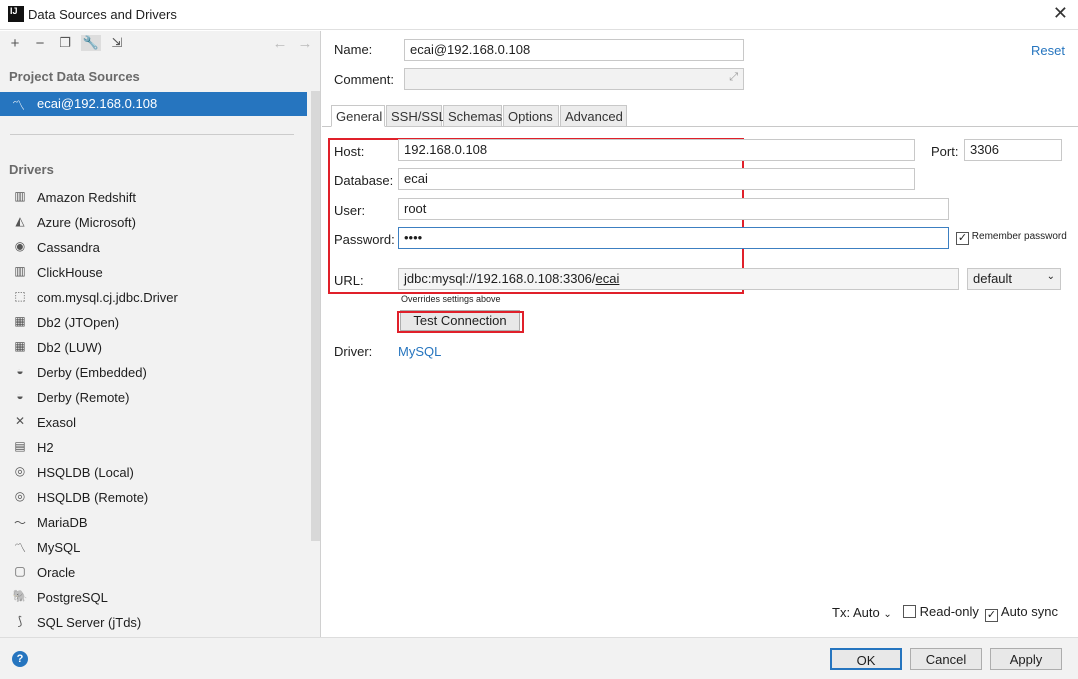  What do you see at coordinates (91, 43) in the screenshot?
I see `wrench-icon: 🔧` at bounding box center [91, 43].